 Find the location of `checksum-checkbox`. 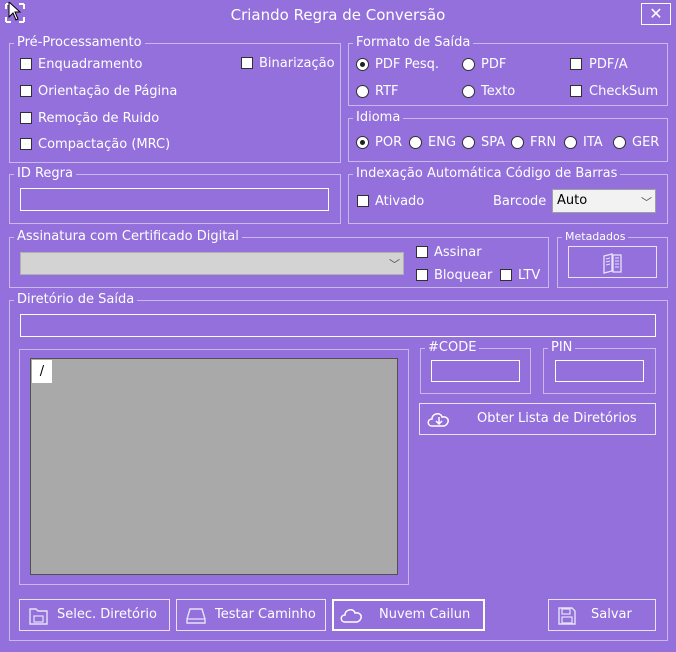

checksum-checkbox is located at coordinates (576, 91).